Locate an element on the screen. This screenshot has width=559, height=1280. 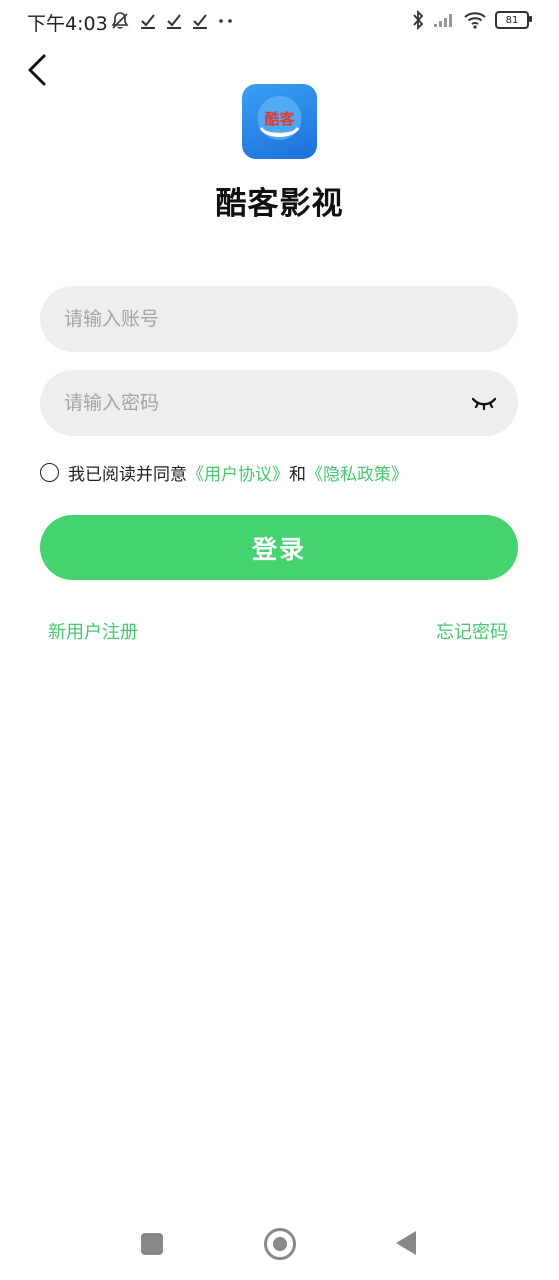
status-bar: 下午4:03 81 is located at coordinates (279, 20).